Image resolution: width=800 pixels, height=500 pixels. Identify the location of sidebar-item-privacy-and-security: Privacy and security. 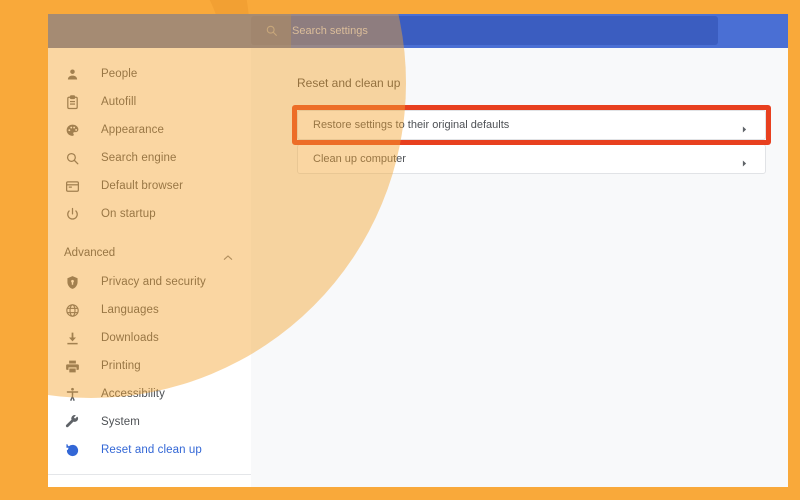
(149, 282).